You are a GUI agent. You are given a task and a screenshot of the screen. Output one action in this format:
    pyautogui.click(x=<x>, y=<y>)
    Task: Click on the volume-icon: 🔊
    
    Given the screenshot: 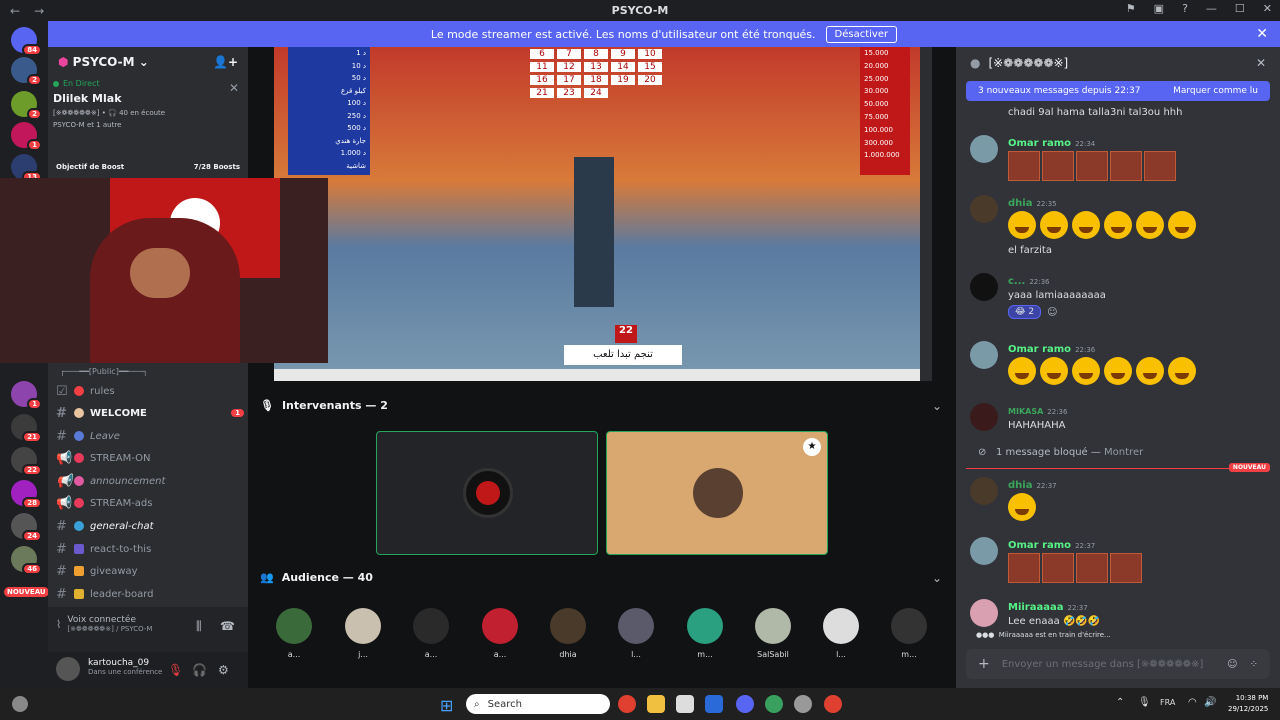 What is the action you would take?
    pyautogui.click(x=1210, y=702)
    